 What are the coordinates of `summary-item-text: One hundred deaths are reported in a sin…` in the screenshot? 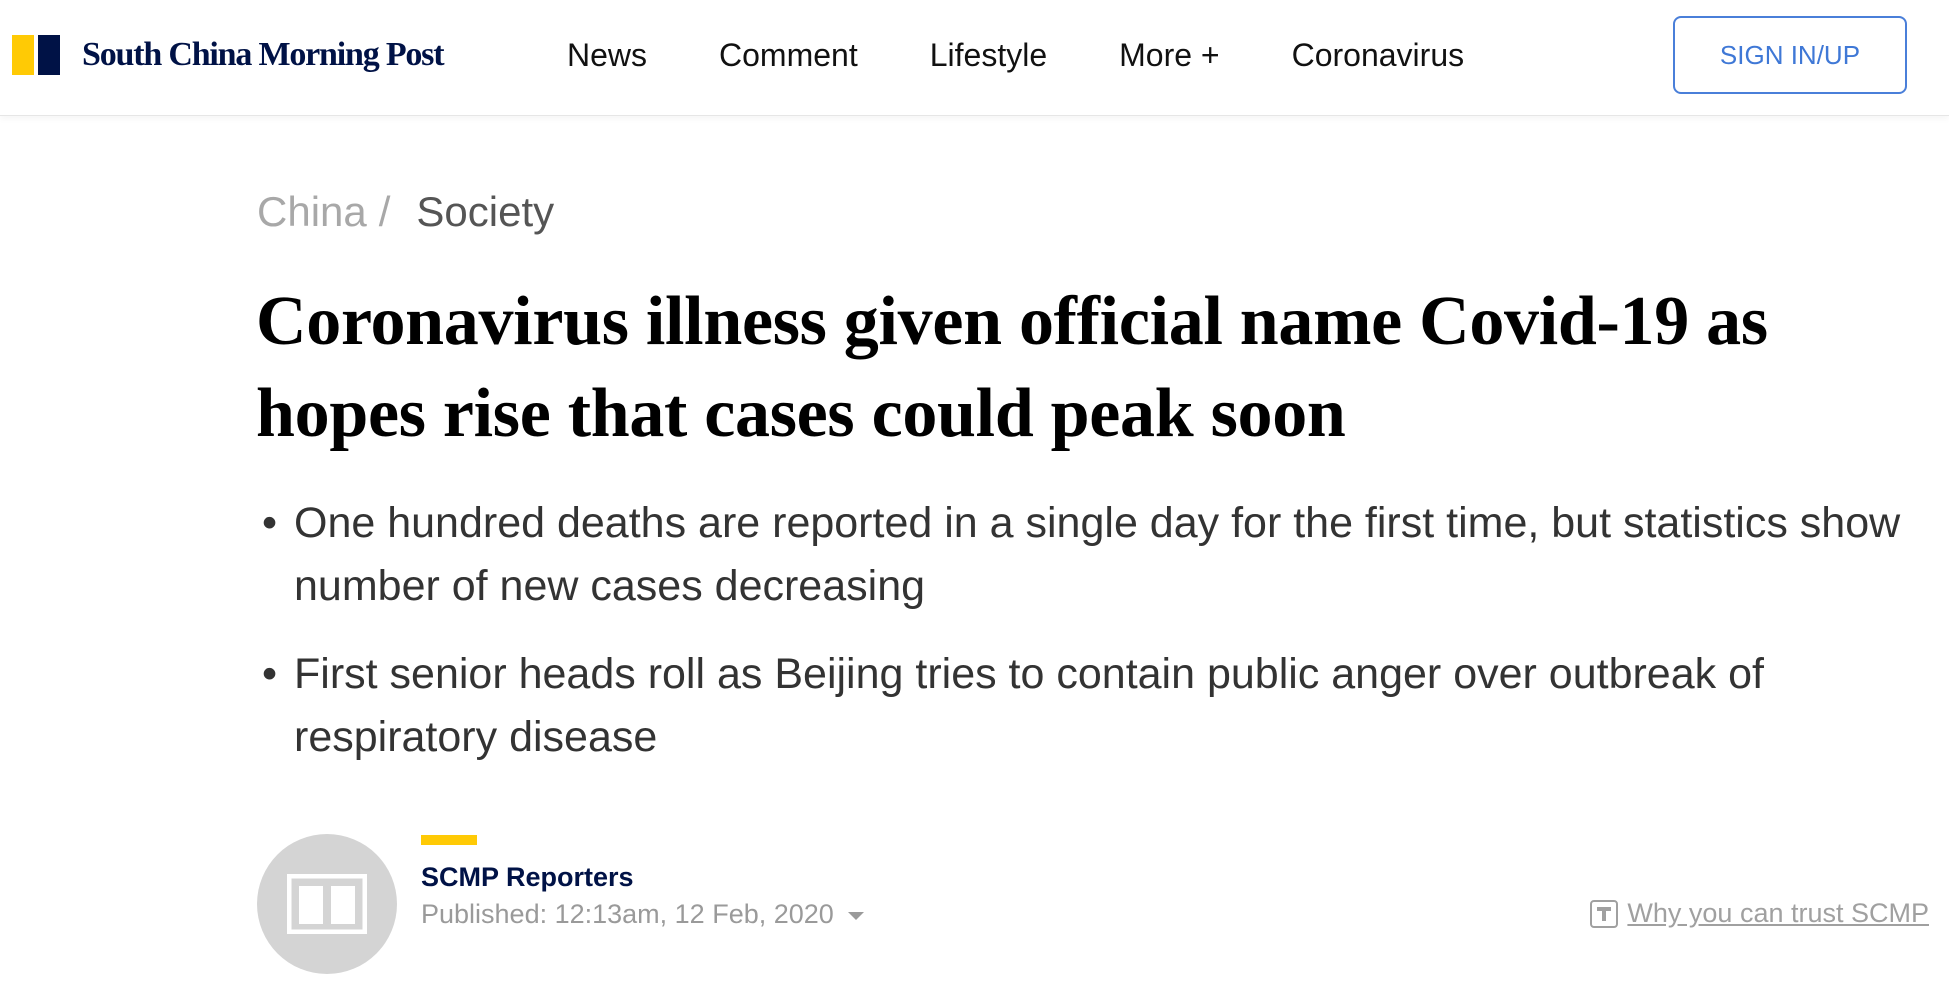 It's located at (1097, 554).